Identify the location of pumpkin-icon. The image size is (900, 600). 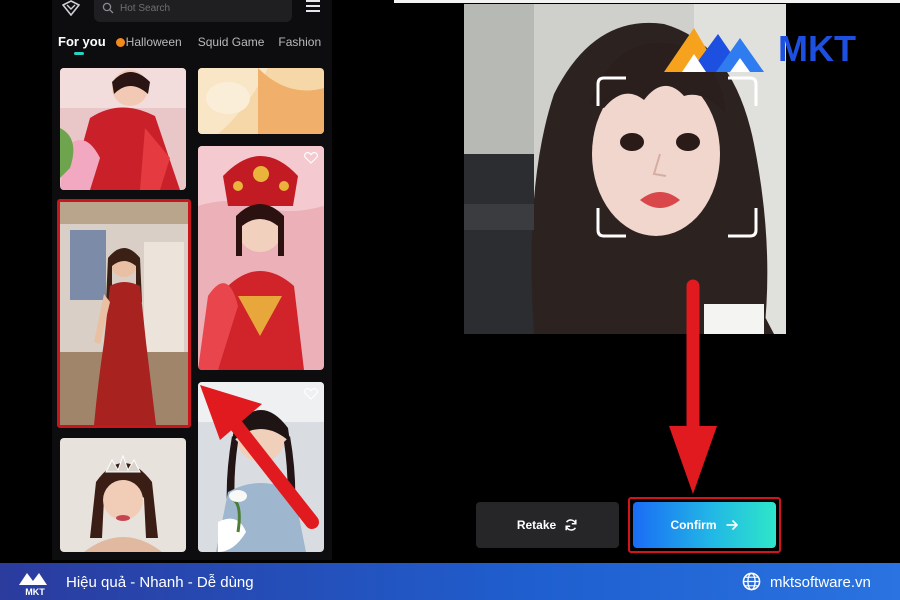
(120, 42).